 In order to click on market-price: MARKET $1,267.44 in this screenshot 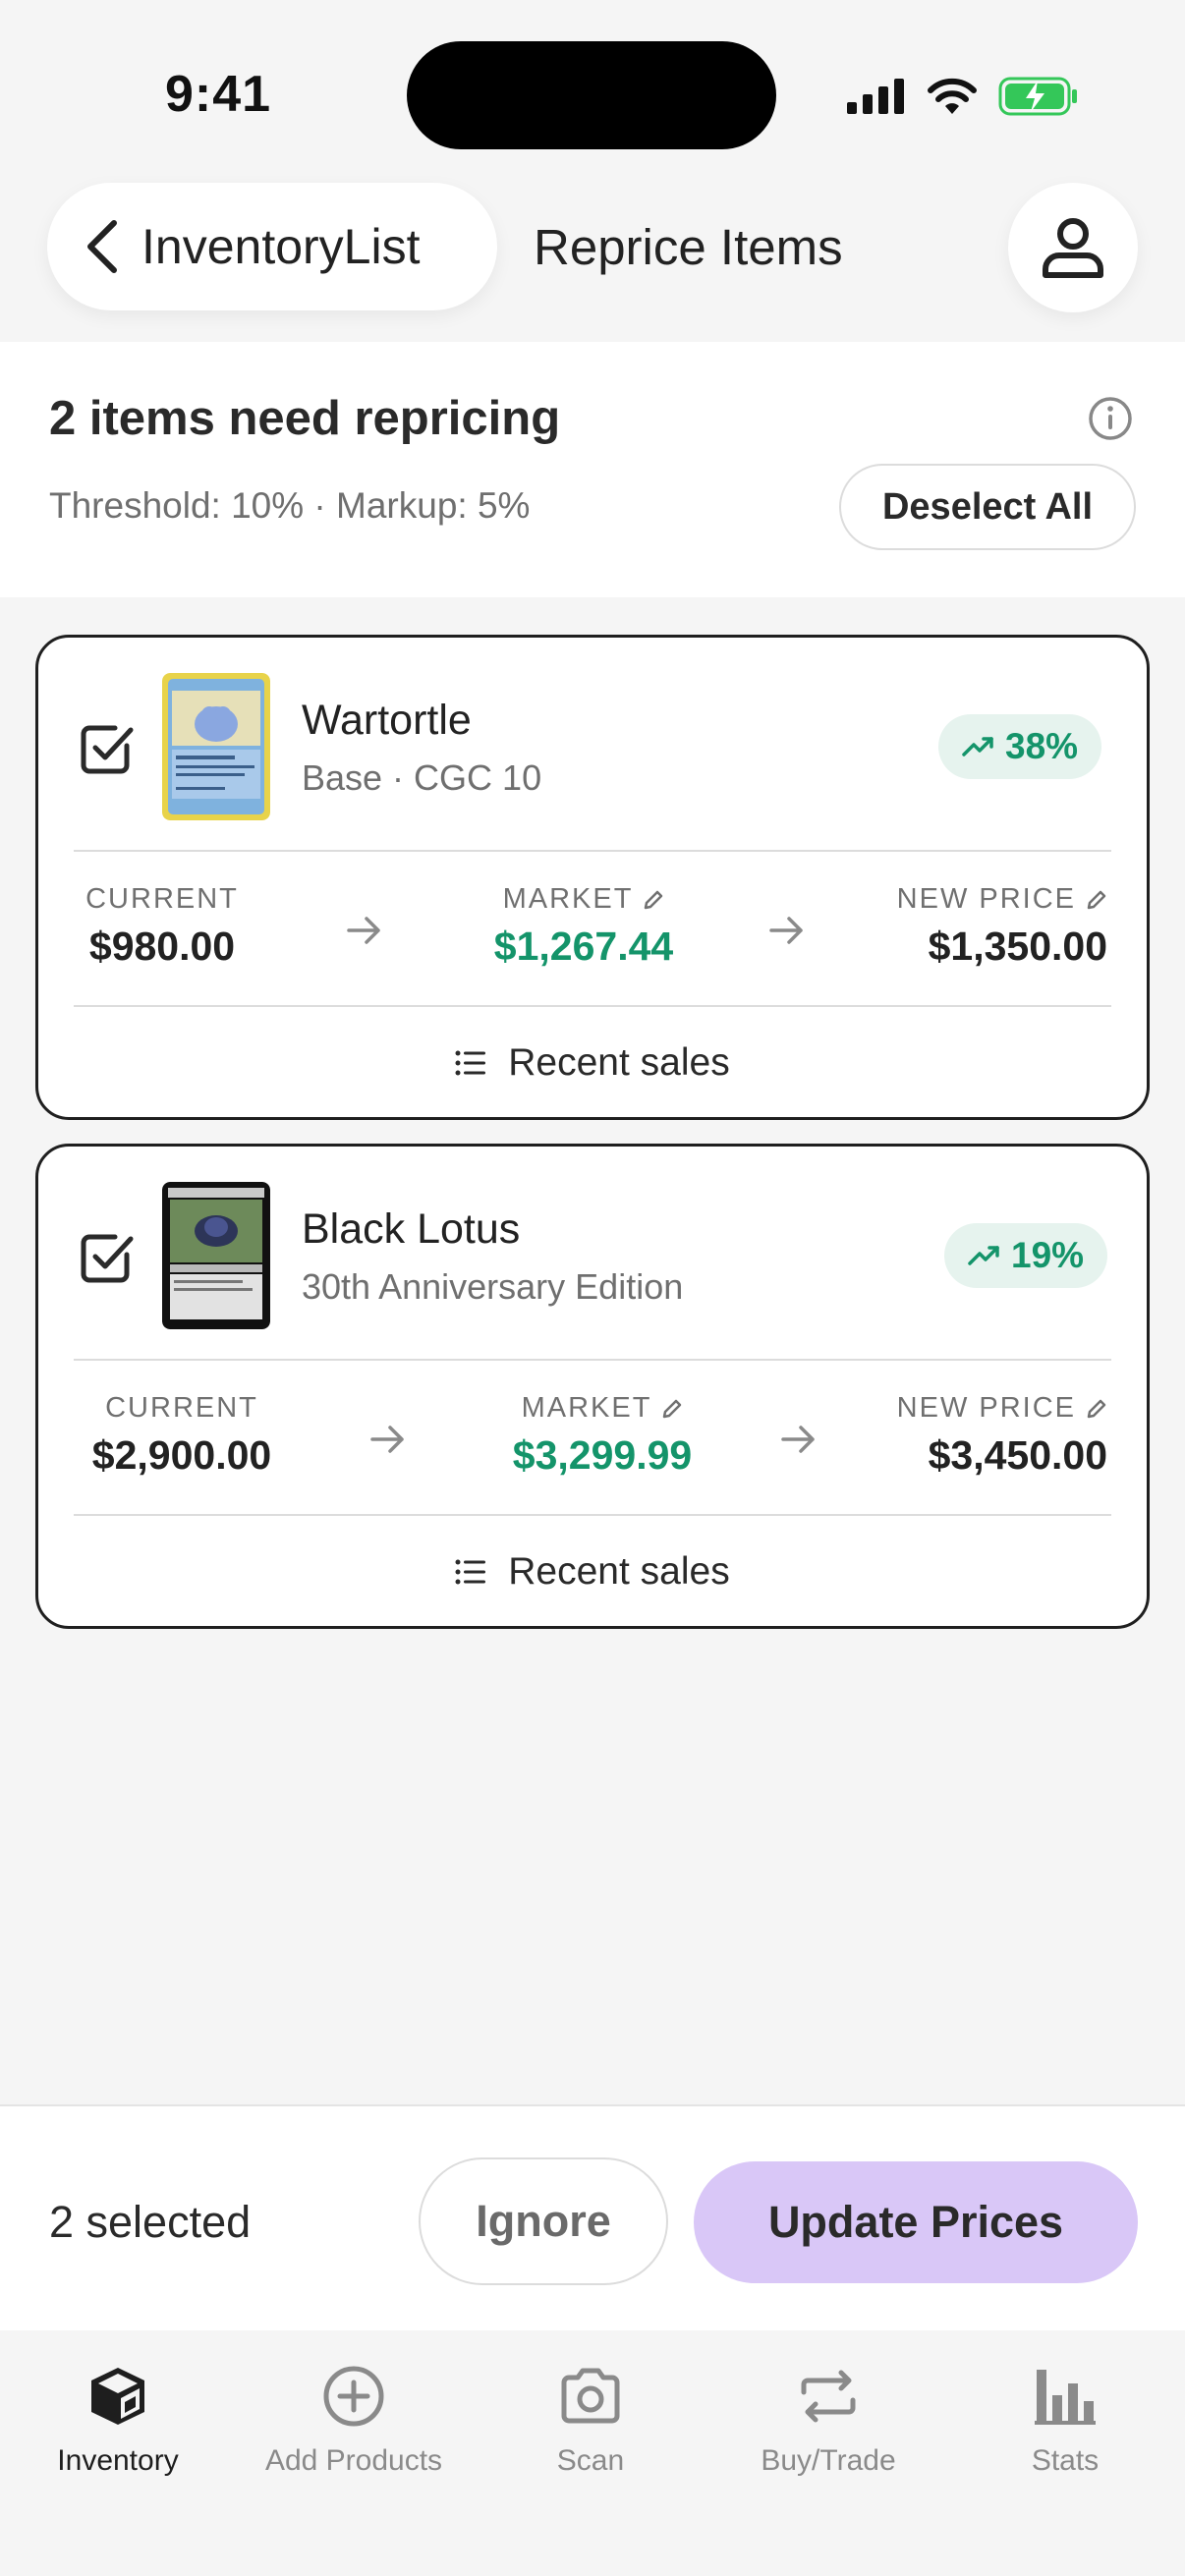, I will do `click(583, 926)`.